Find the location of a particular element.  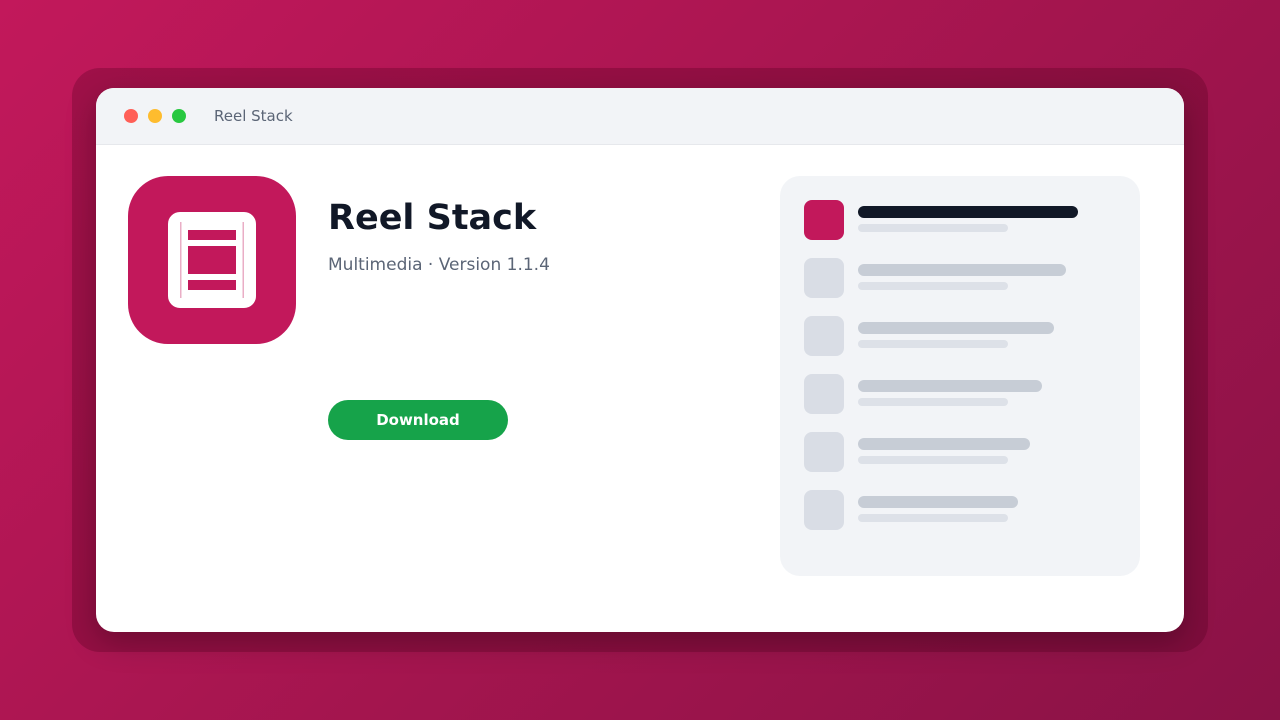

close-window-button is located at coordinates (131, 116).